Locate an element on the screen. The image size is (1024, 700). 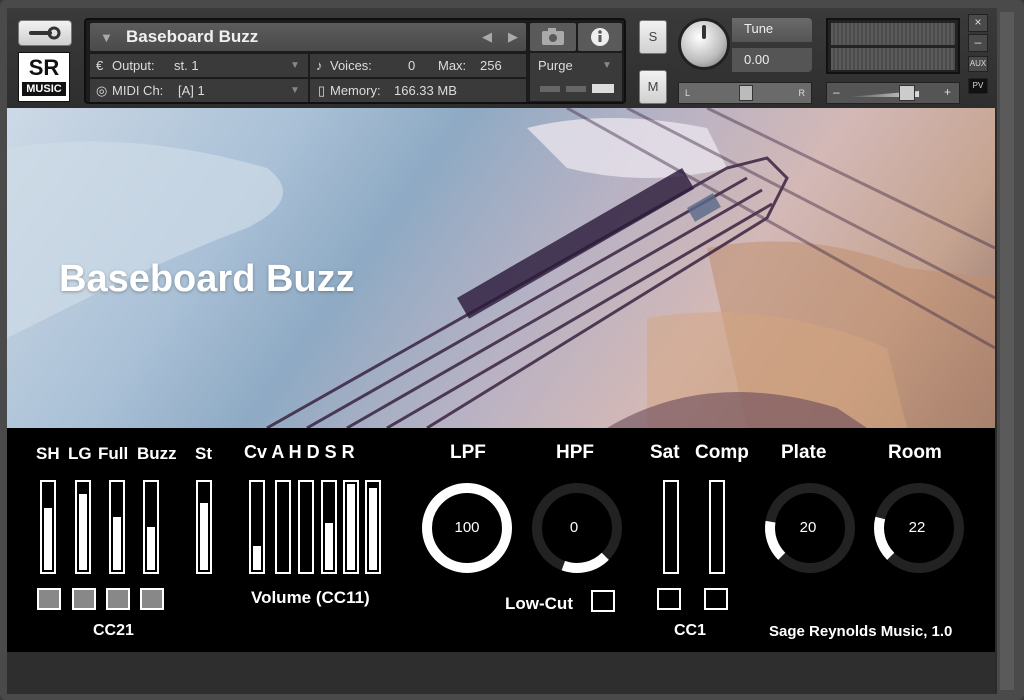
full-slider is located at coordinates (117, 527).